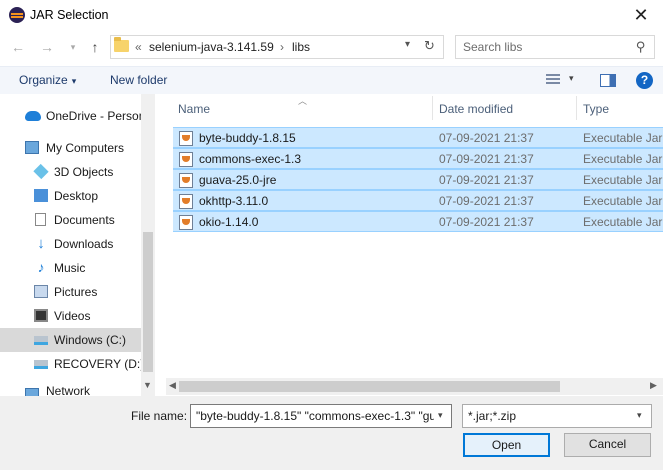 This screenshot has height=470, width=663. I want to click on view-options-icon, so click(553, 80).